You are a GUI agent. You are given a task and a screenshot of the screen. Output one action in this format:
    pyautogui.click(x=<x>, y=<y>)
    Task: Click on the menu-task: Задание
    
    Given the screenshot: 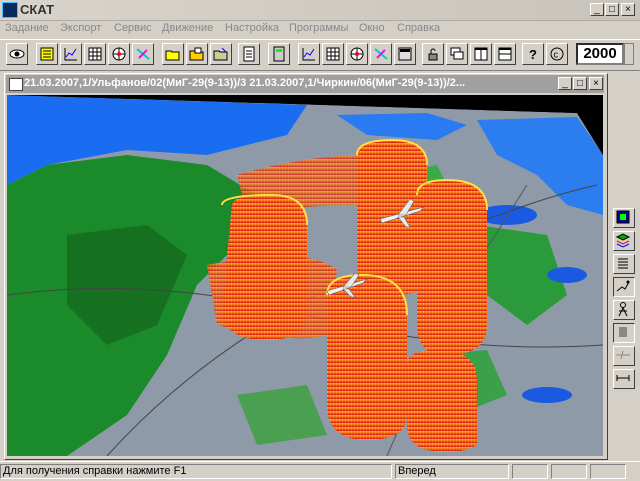 What is the action you would take?
    pyautogui.click(x=27, y=28)
    